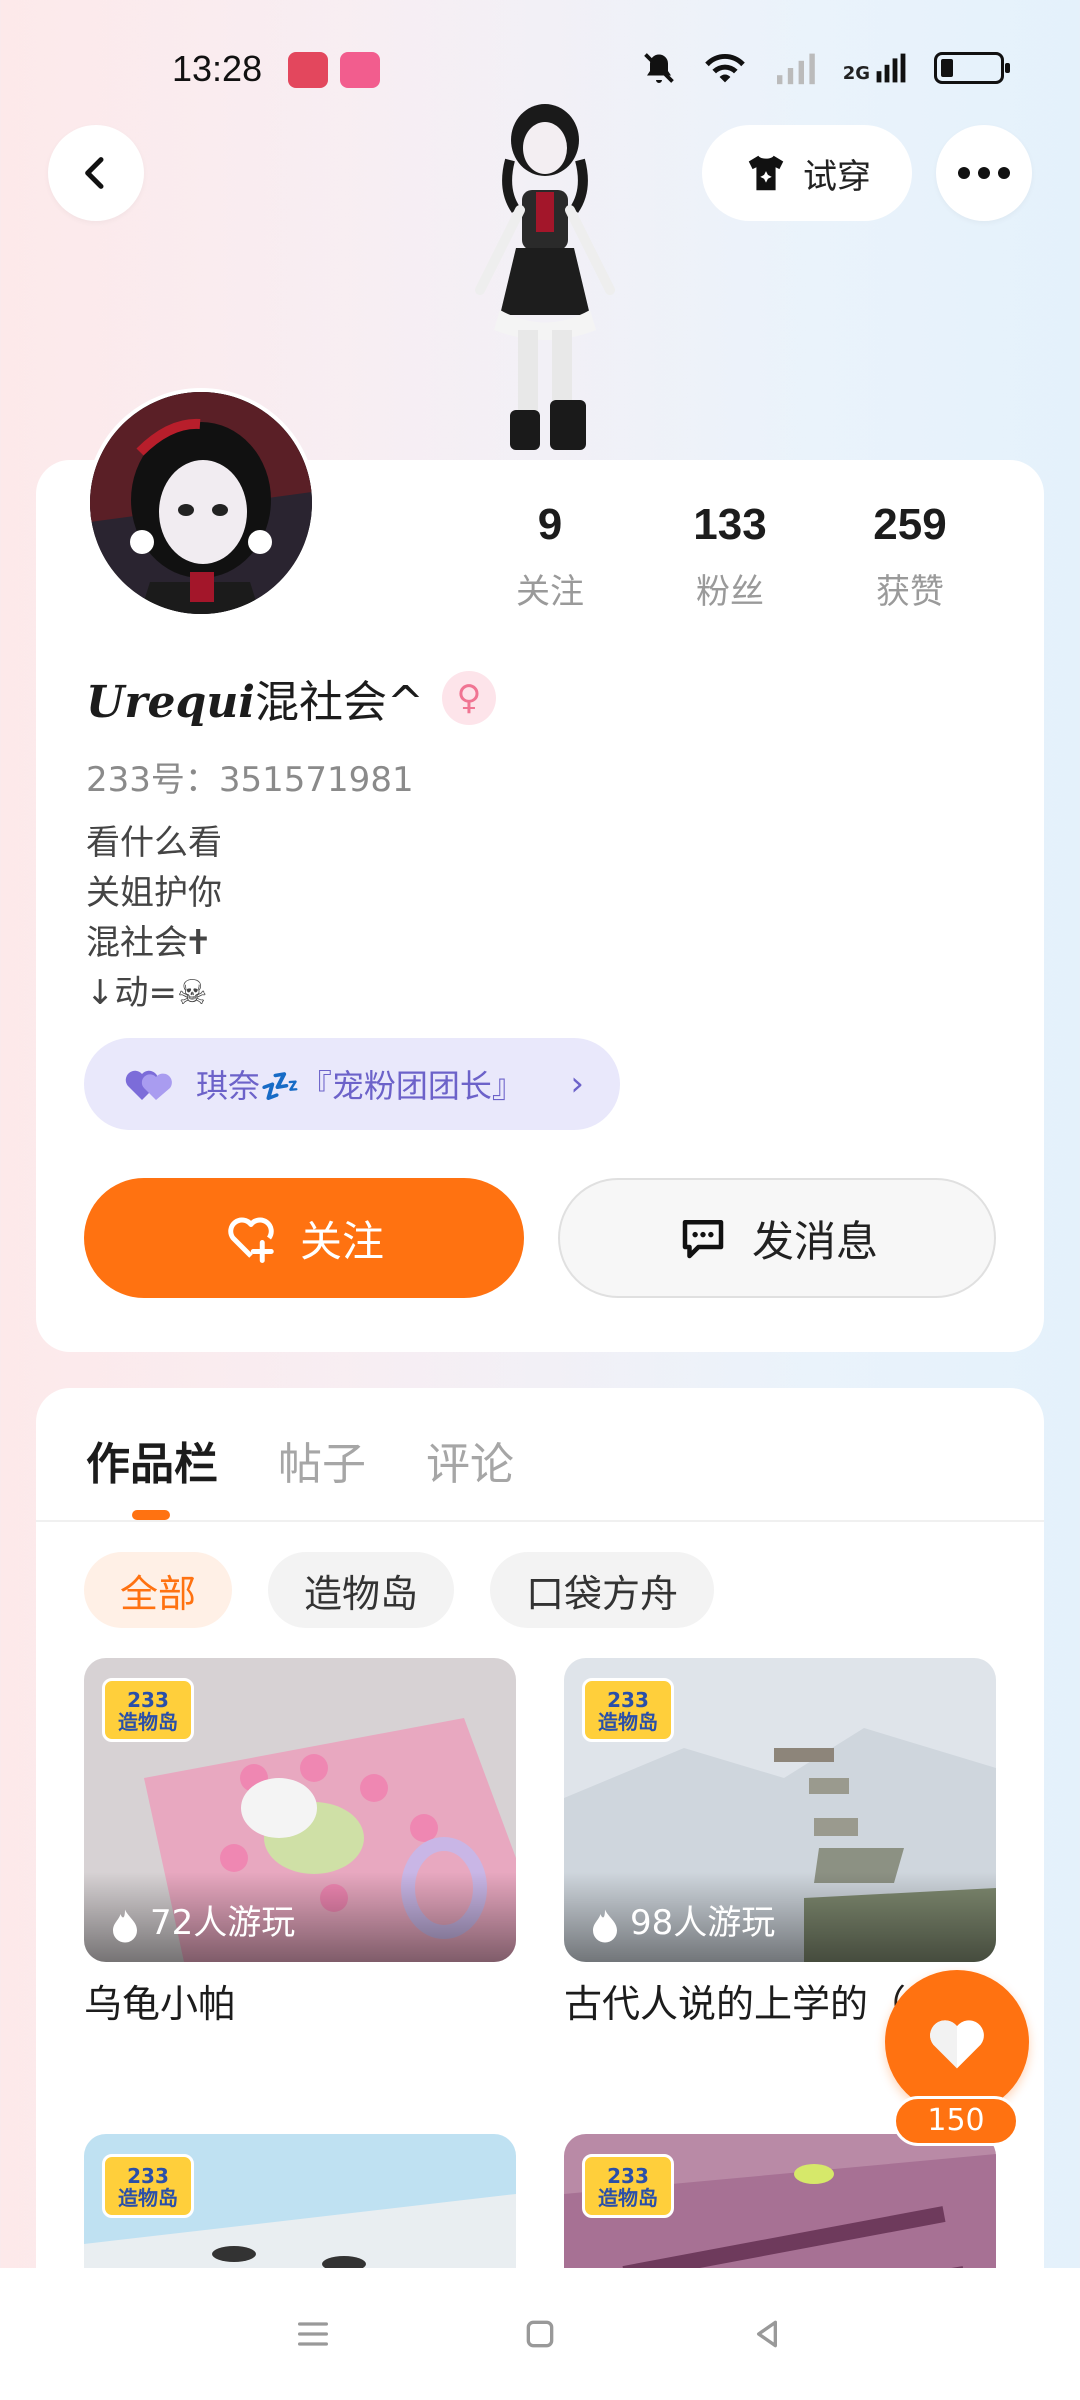  What do you see at coordinates (154, 893) in the screenshot?
I see `bio-line: 关姐护你` at bounding box center [154, 893].